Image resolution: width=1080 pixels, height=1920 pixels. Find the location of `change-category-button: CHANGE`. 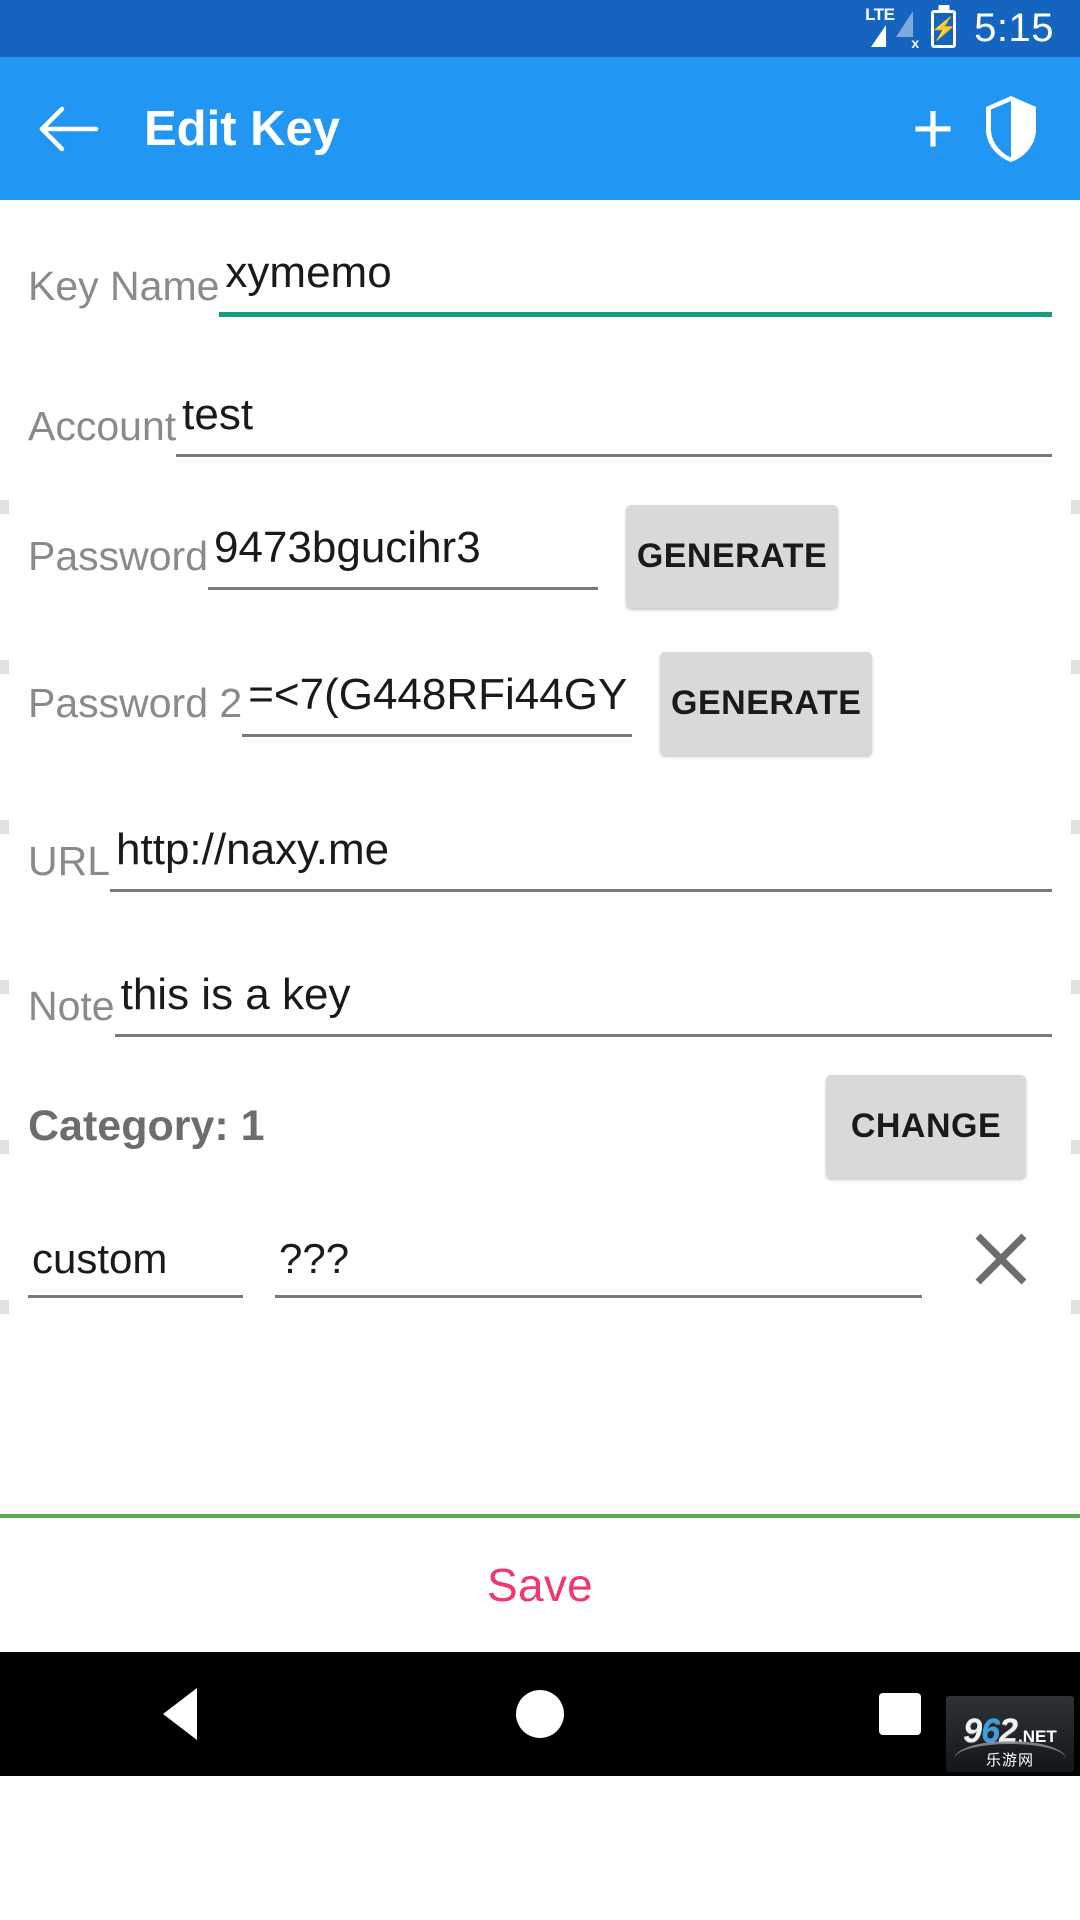

change-category-button: CHANGE is located at coordinates (926, 1126).